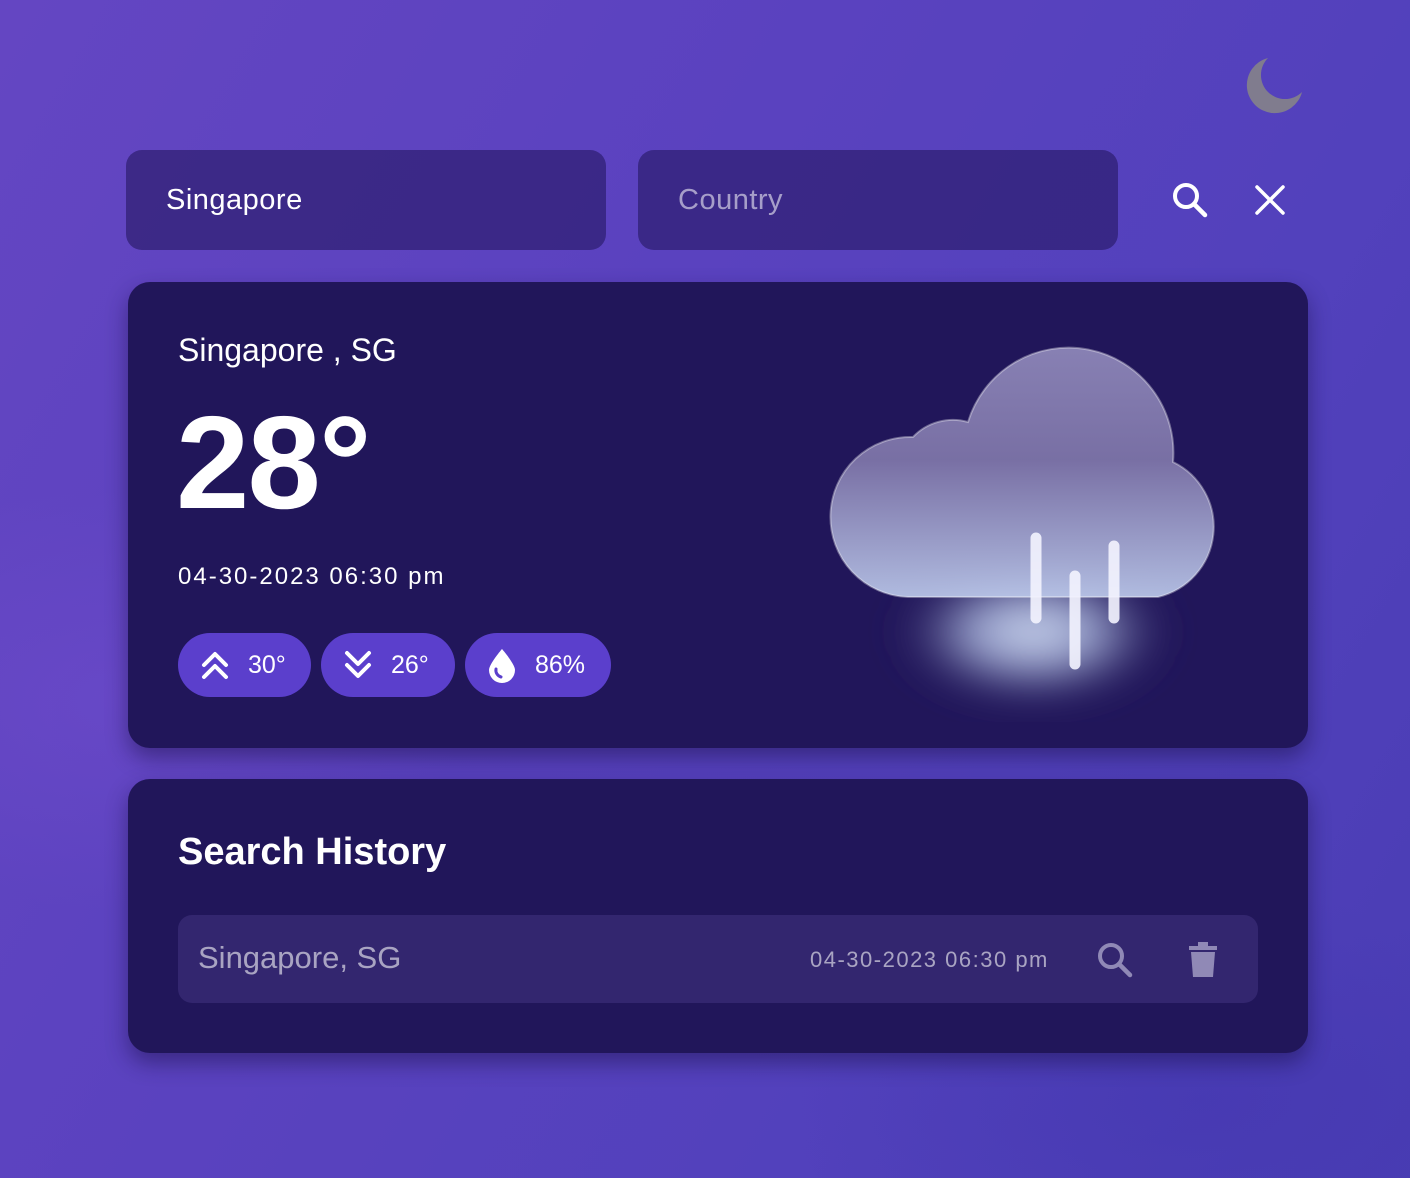 The height and width of the screenshot is (1178, 1410). I want to click on temperature: 28°, so click(274, 462).